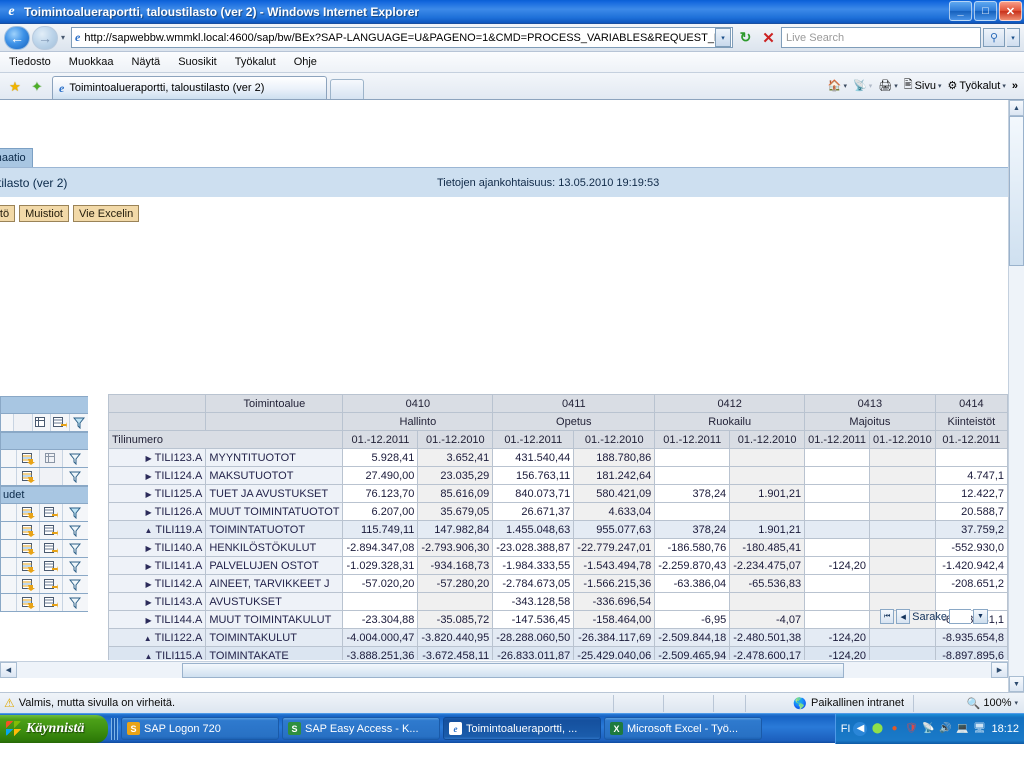 The width and height of the screenshot is (1024, 768). What do you see at coordinates (533, 475) in the screenshot?
I see `data-cell: 156.763,11` at bounding box center [533, 475].